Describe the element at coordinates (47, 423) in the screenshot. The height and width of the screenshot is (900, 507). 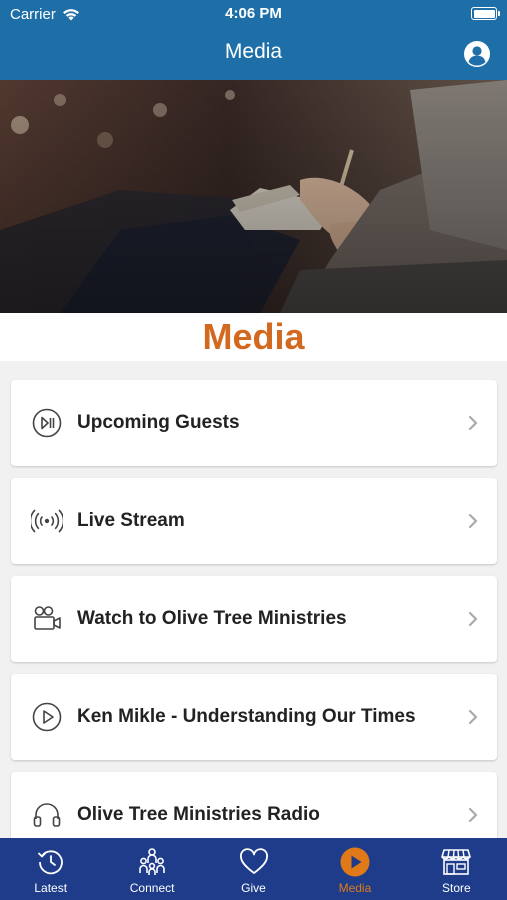
I see `play-pause-icon` at that location.